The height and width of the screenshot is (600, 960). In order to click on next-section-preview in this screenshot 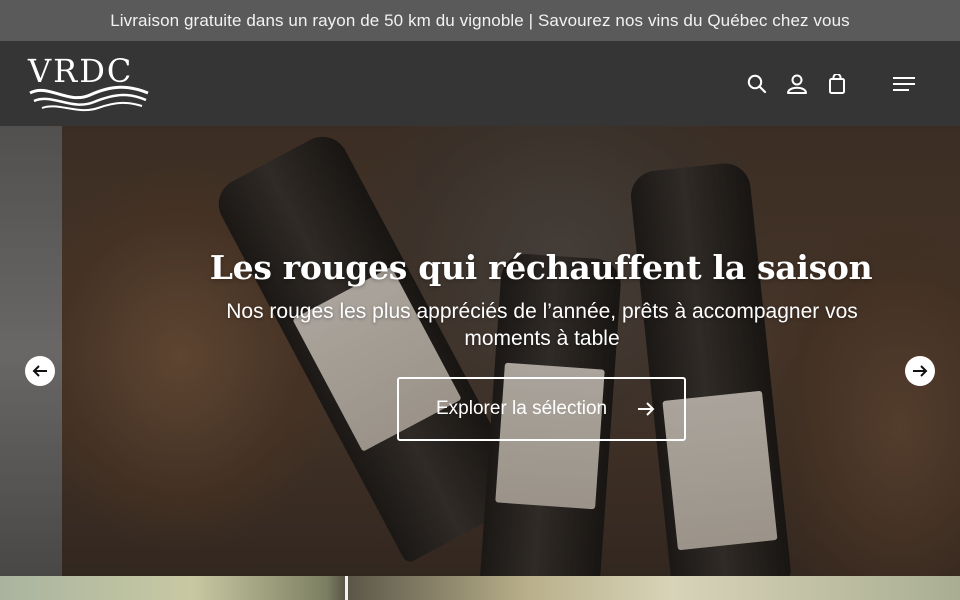, I will do `click(480, 588)`.